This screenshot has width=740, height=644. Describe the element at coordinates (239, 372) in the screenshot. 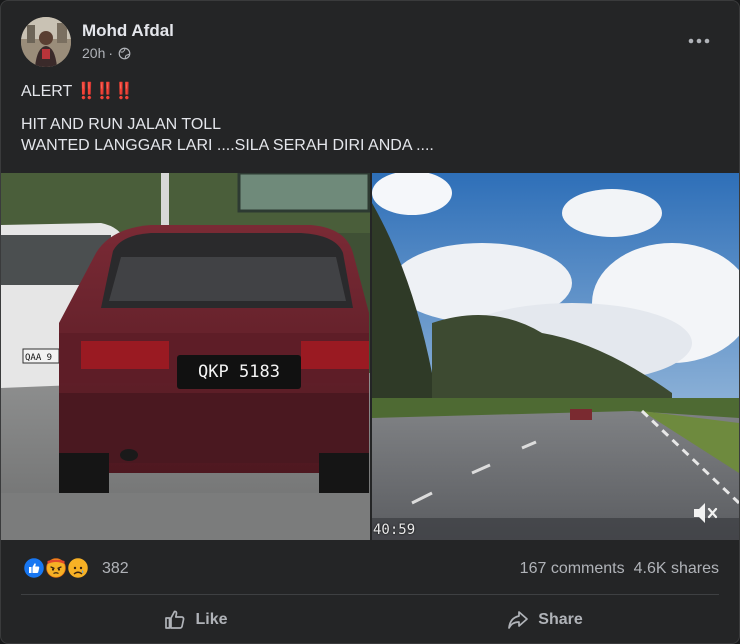

I see `license-plate-text: QKP 5183` at that location.